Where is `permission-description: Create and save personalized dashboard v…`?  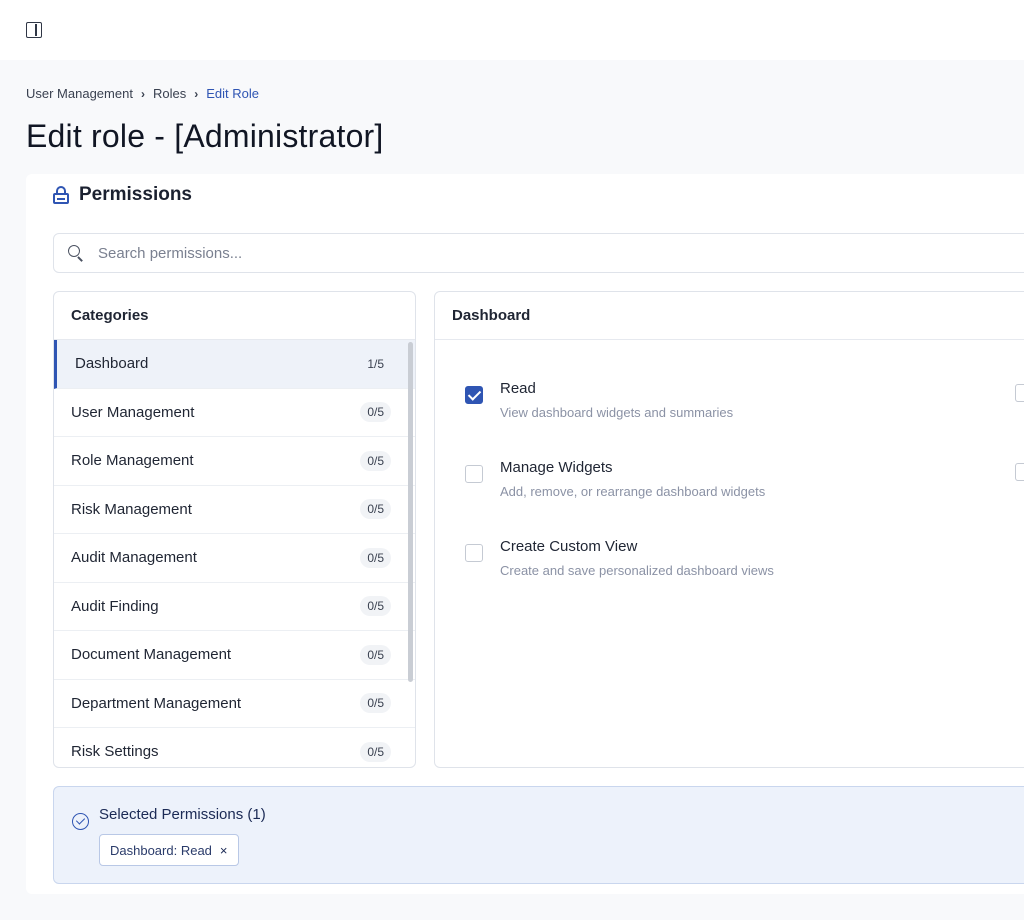
permission-description: Create and save personalized dashboard v… is located at coordinates (637, 570).